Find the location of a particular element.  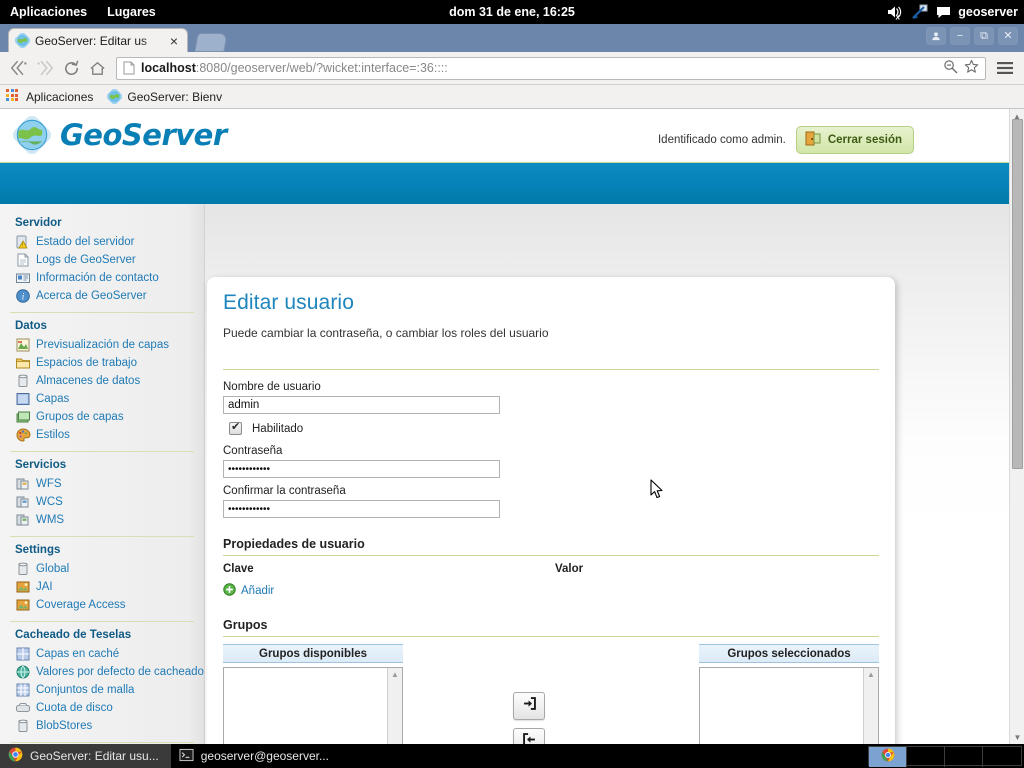

logout-label: Cerrar sesión is located at coordinates (864, 140).